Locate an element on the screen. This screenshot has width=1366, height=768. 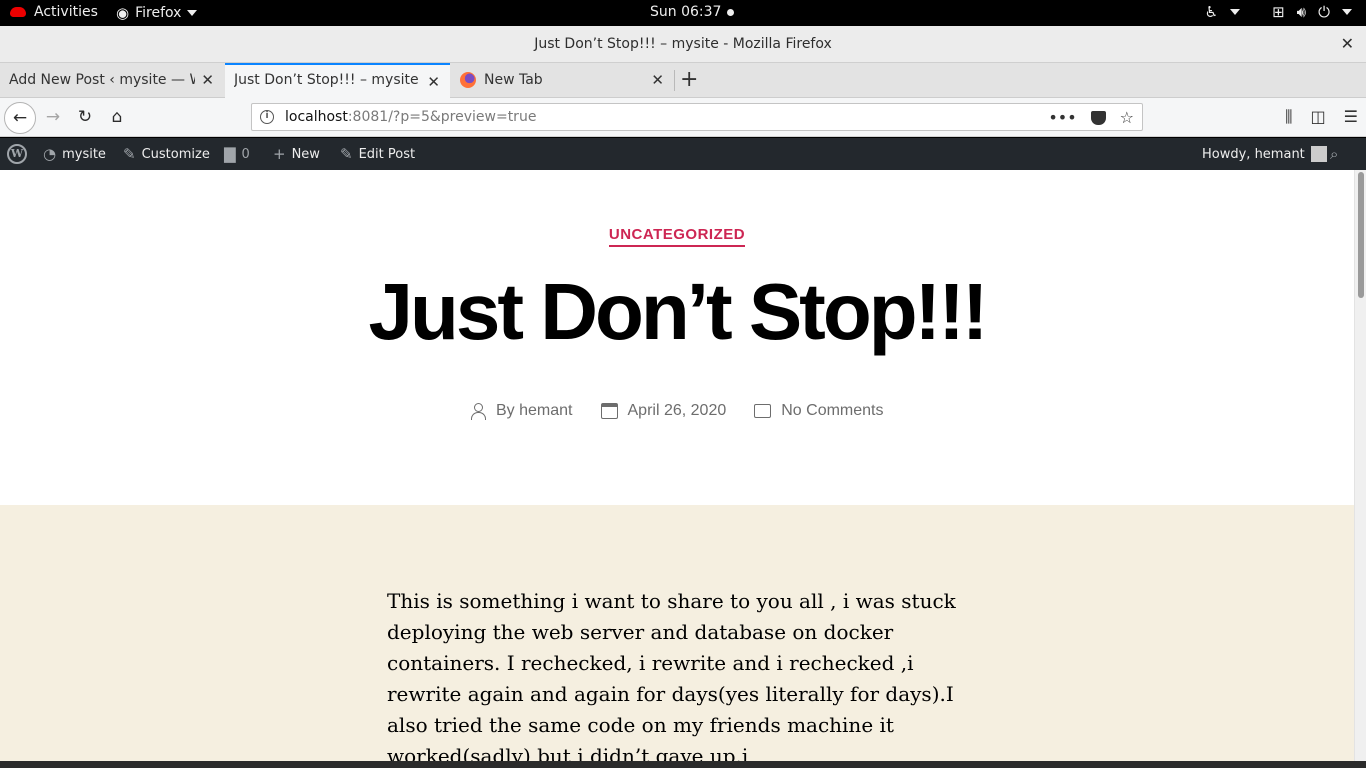
pocket-icon is located at coordinates (1098, 118).